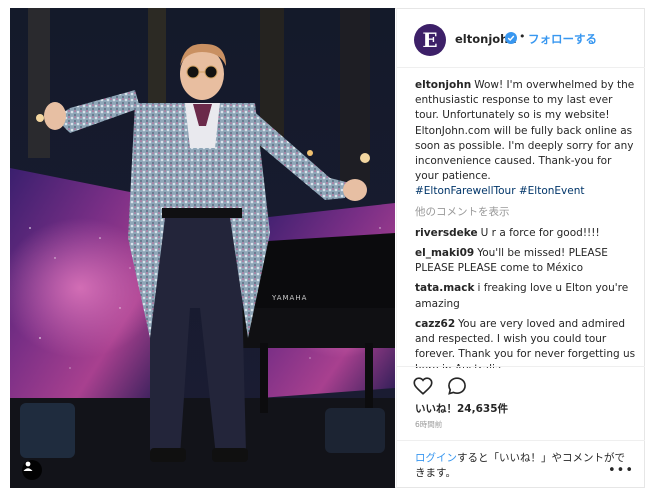 This screenshot has width=645, height=488. Describe the element at coordinates (436, 458) in the screenshot. I see `login-link: ログイン` at that location.